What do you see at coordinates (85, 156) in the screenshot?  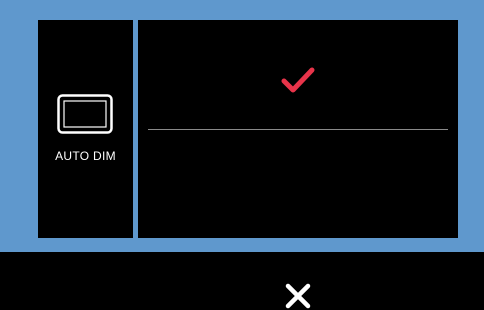 I see `setting-label: AUTO DIM` at bounding box center [85, 156].